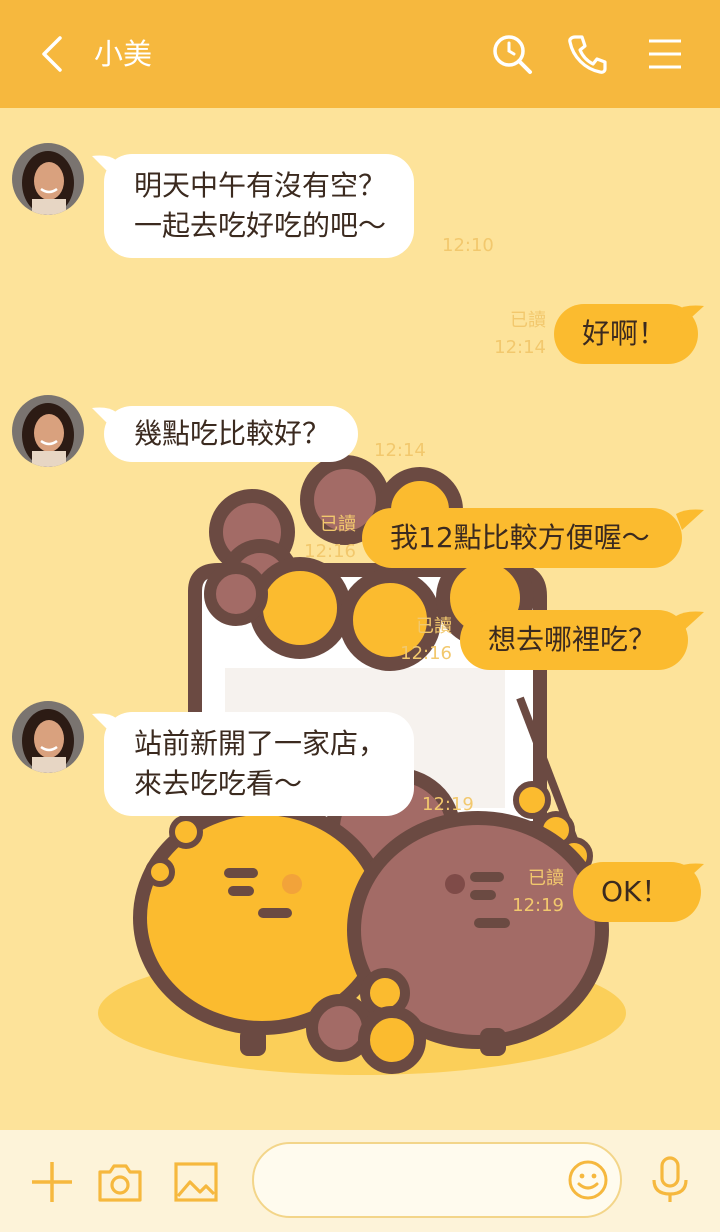  What do you see at coordinates (260, 225) in the screenshot?
I see `message-text: 一起去吃好吃的吧～` at bounding box center [260, 225].